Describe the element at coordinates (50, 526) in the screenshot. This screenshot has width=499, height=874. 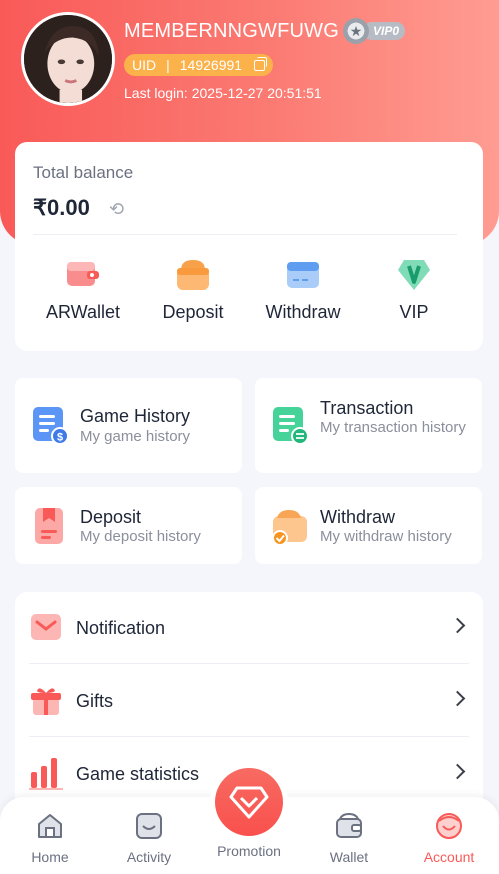
I see `deposit-history-icon` at that location.